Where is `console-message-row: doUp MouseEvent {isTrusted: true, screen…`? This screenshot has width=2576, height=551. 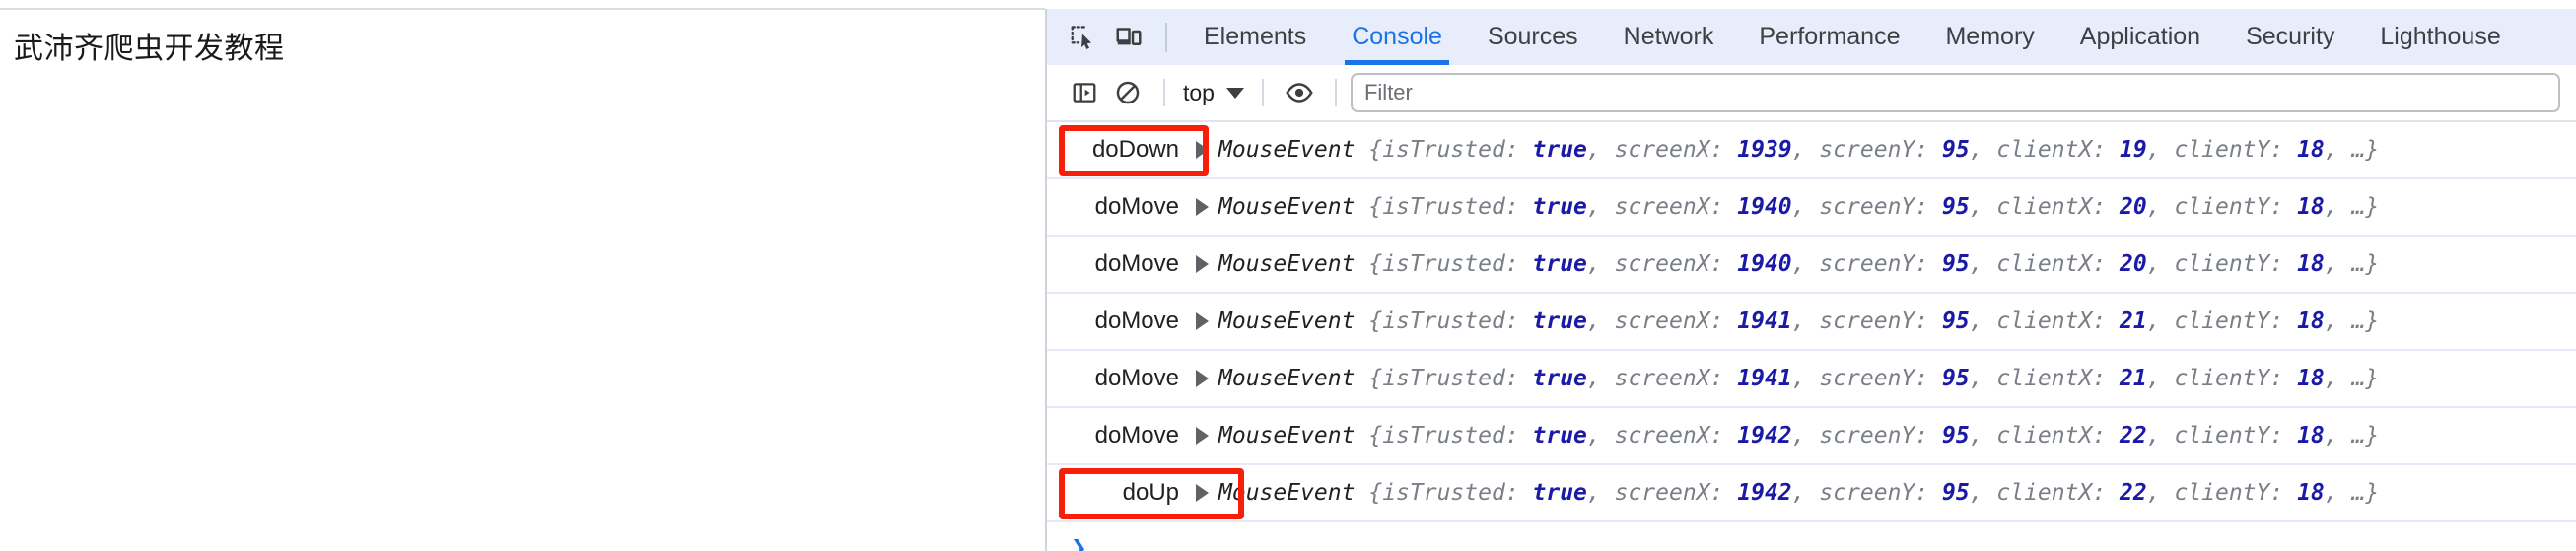 console-message-row: doUp MouseEvent {isTrusted: true, screen… is located at coordinates (1812, 494).